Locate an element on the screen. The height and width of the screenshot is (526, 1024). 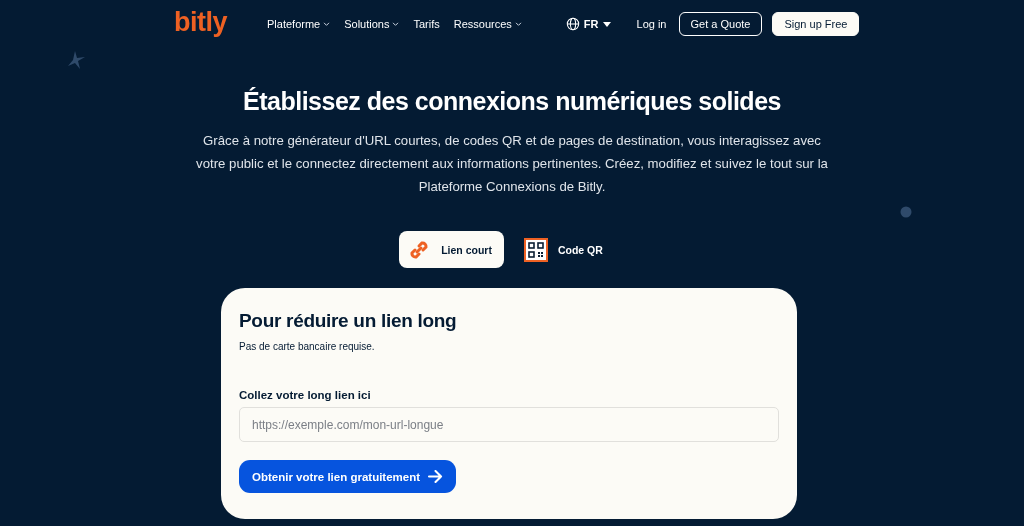
hero-text: Grâce à notre générateur d'URL courtes, de codes QR et de pages de destination, vous interagissez avec votre public et le connectez directement aux informations pertinentes. Créez, modifiez et suivez le tout sur la Plateforme Connexions de Bitly. is located at coordinates (512, 164).